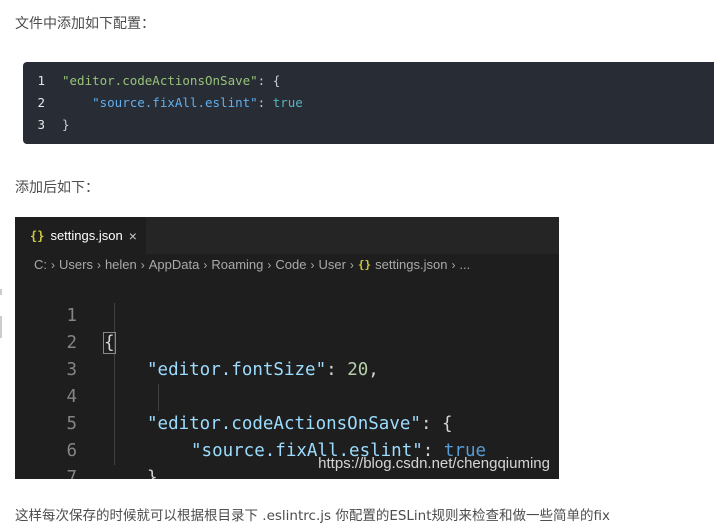 This screenshot has height=527, width=714. I want to click on editor-line: 2 "editor.fontSize": 20,, so click(287, 341).